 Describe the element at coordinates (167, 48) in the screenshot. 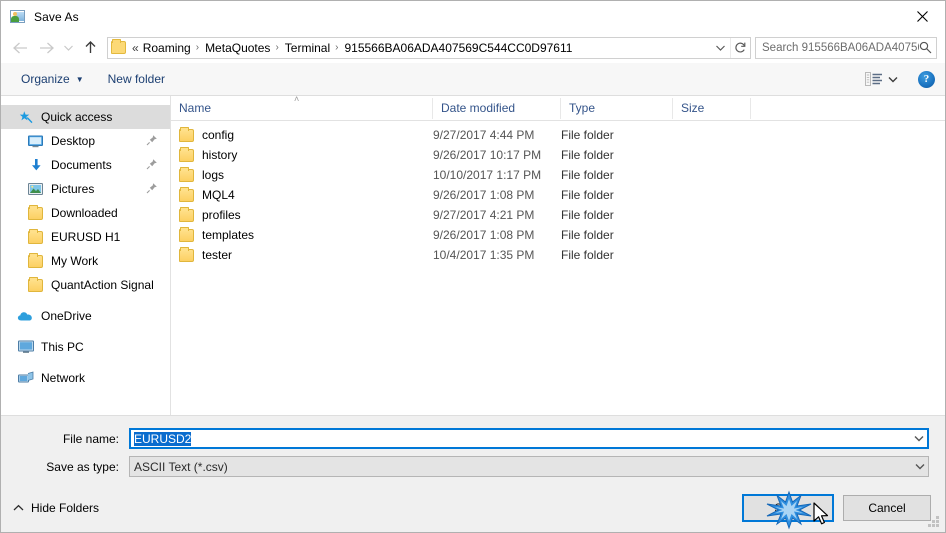

I see `breadcrumb-item-roaming: Roaming` at that location.